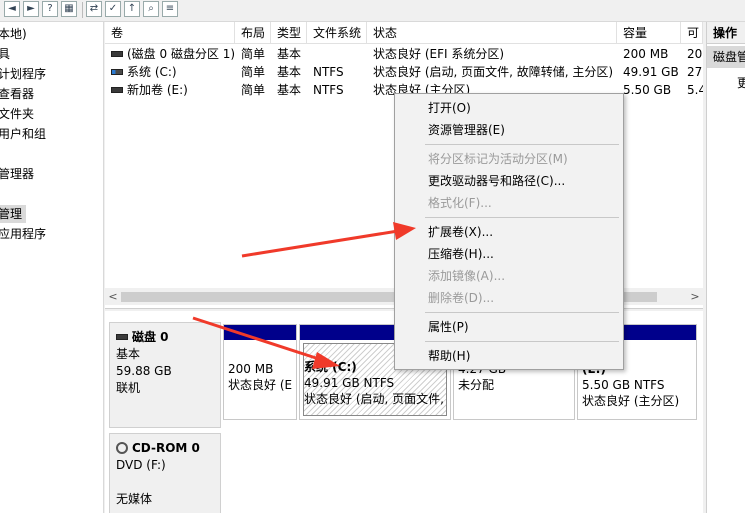  What do you see at coordinates (128, 388) in the screenshot?
I see `disk-status: 联机` at bounding box center [128, 388].